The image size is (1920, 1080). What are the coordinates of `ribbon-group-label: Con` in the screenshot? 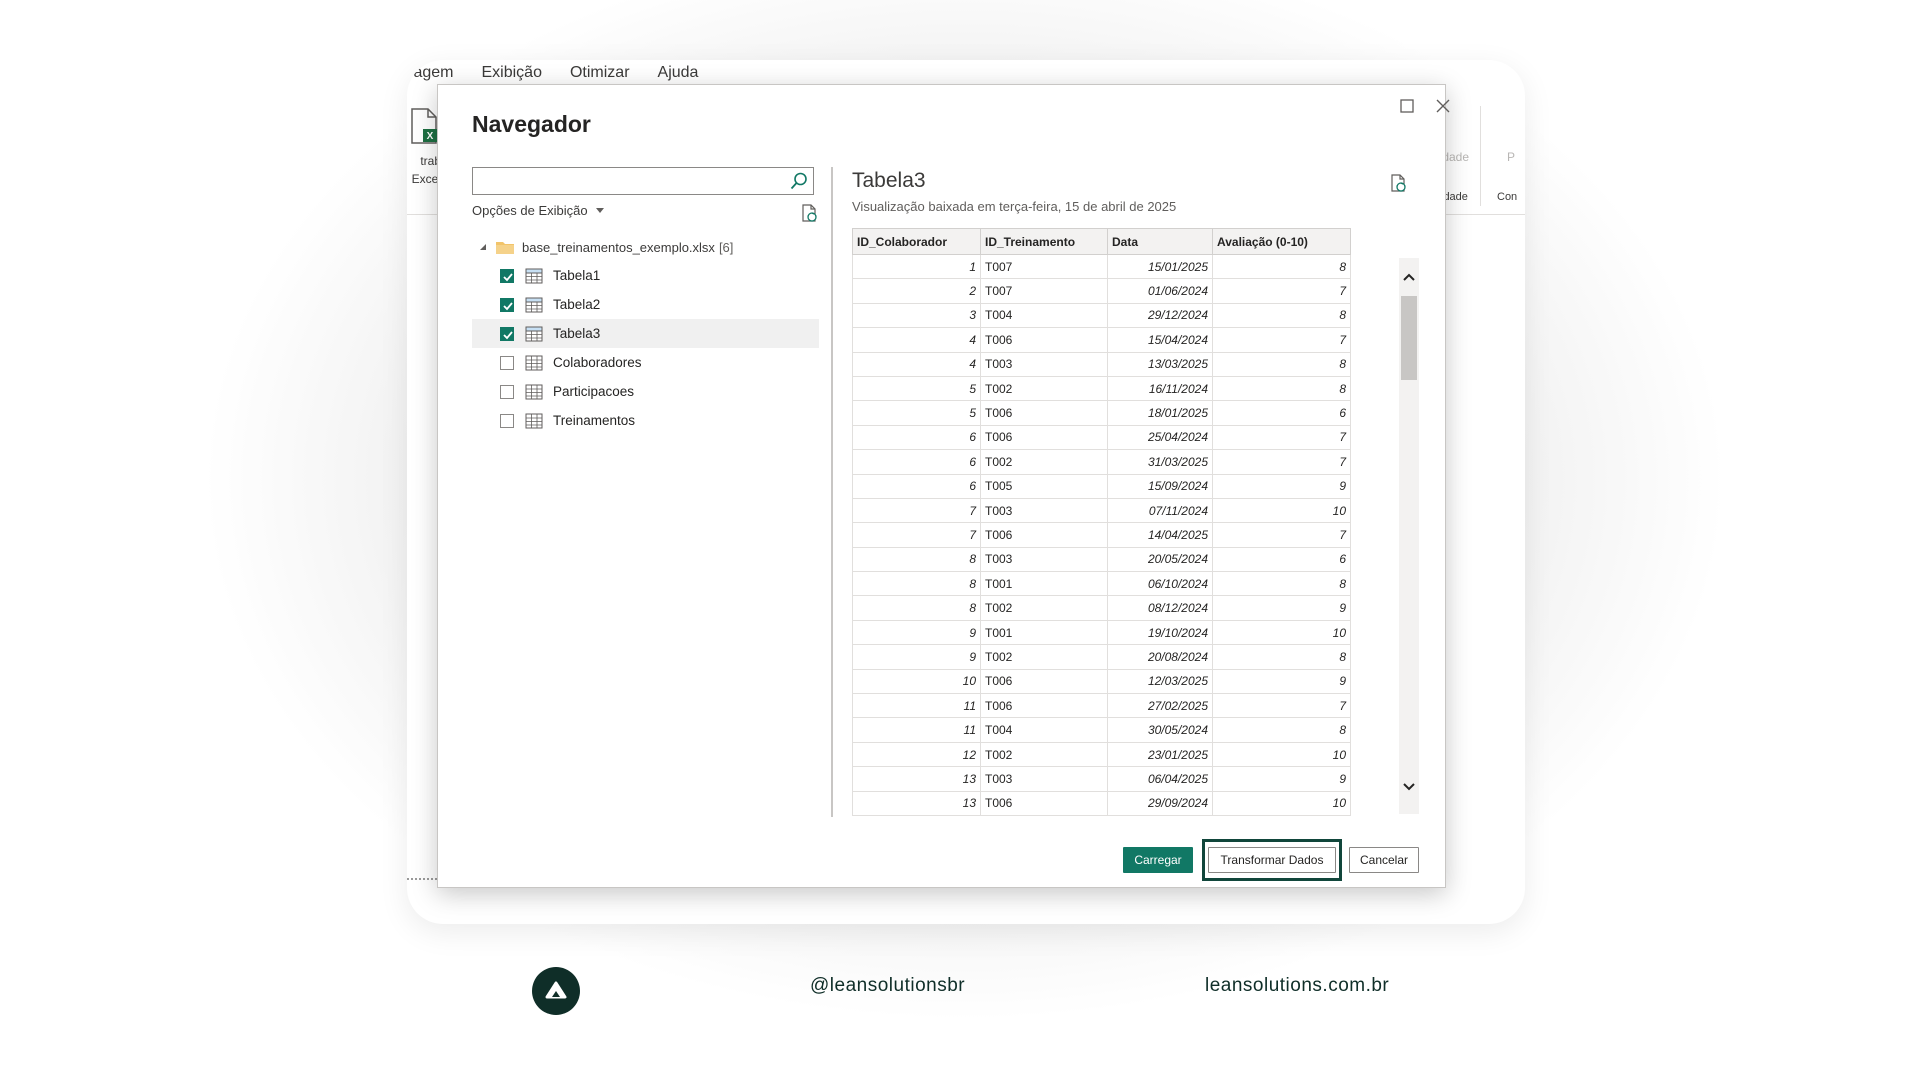 It's located at (1507, 197).